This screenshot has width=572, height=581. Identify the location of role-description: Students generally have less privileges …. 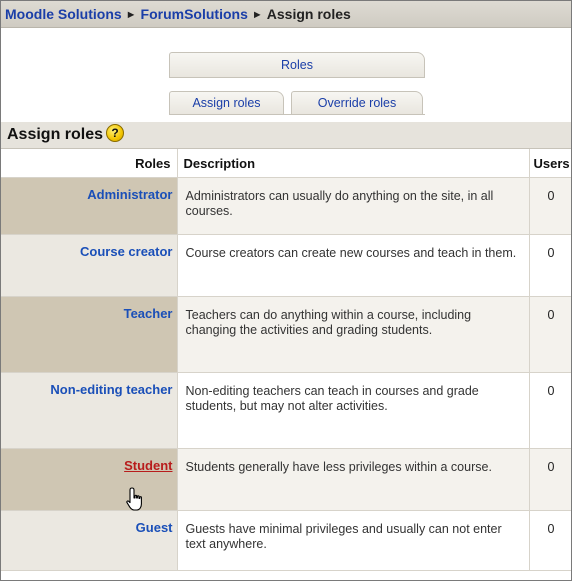
(352, 479).